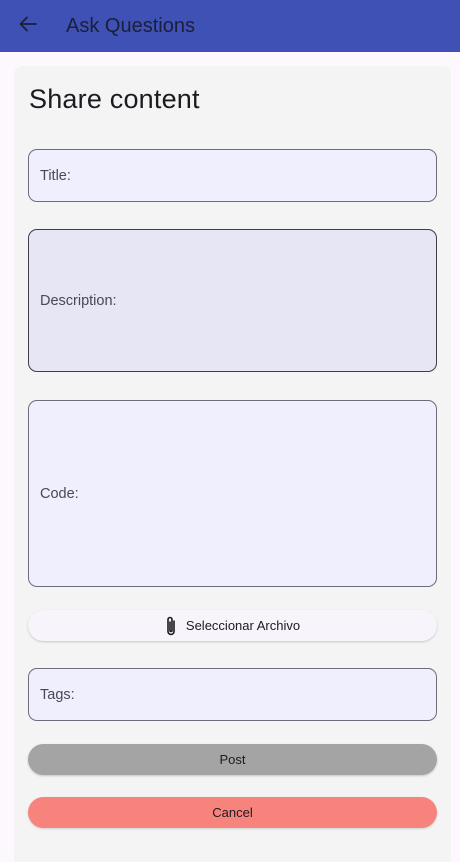 The image size is (460, 862). I want to click on select-file-label: Seleccionar Archivo, so click(243, 625).